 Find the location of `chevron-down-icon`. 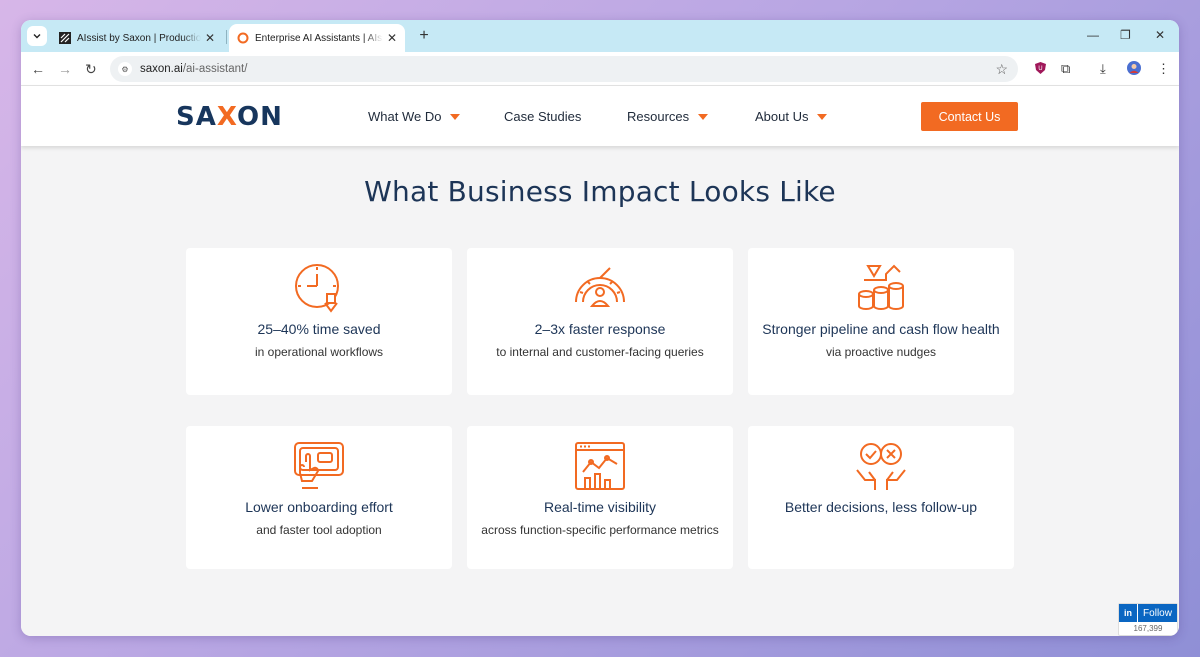

chevron-down-icon is located at coordinates (37, 36).